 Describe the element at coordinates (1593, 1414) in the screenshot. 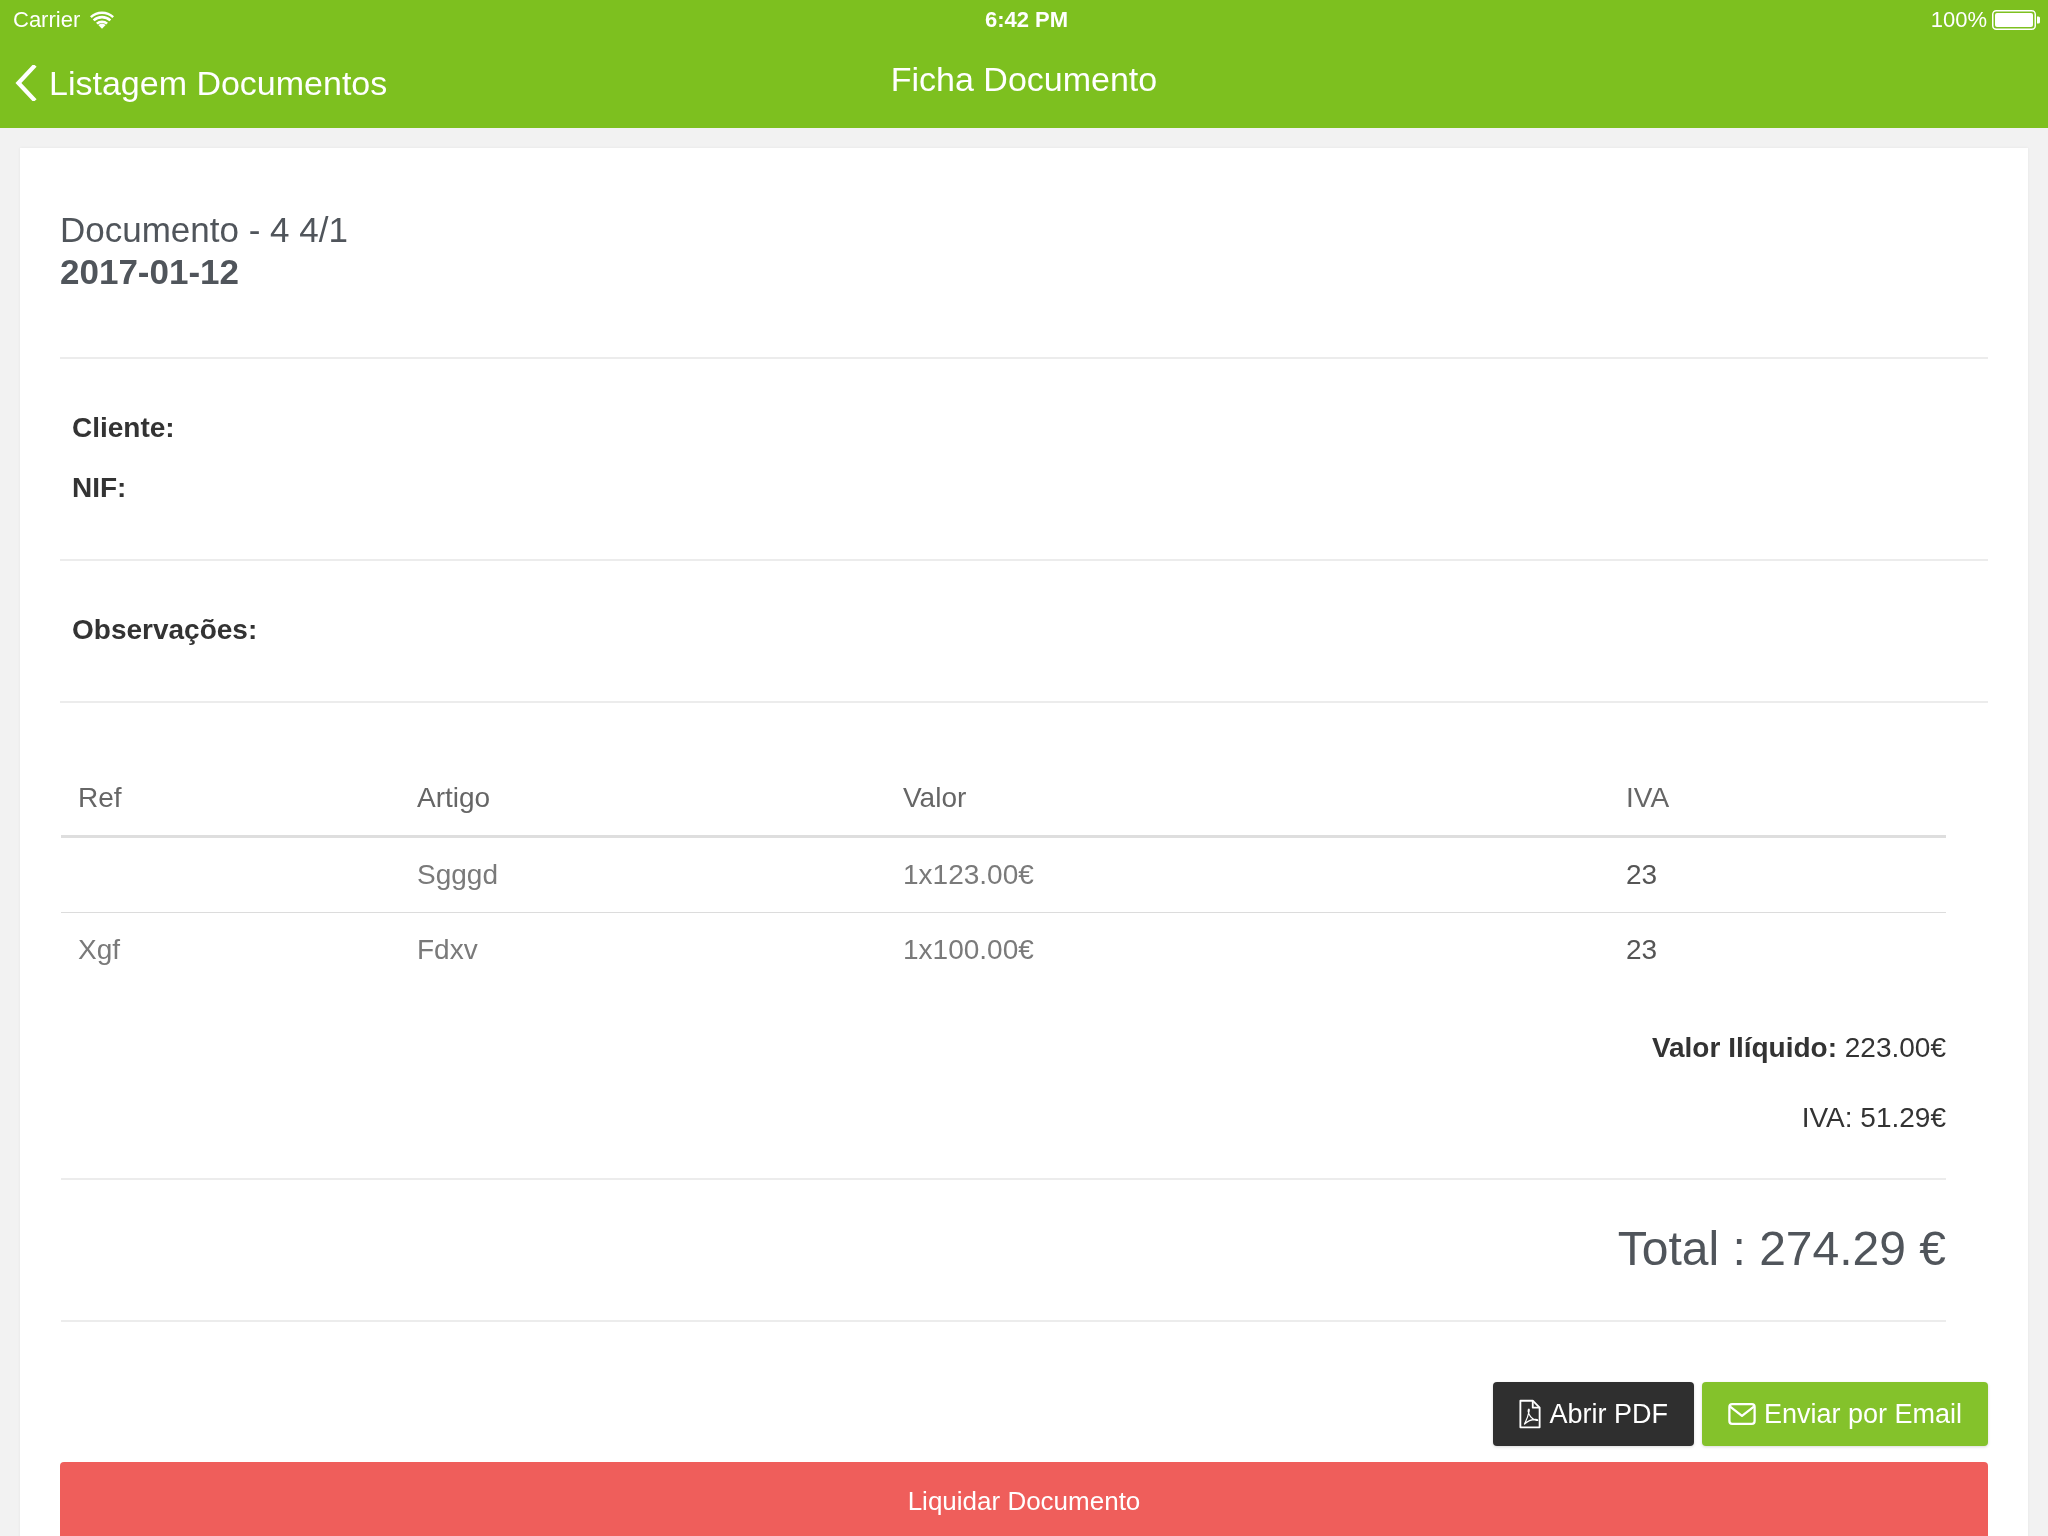

I see `pdf-button: Abrir PDF` at that location.